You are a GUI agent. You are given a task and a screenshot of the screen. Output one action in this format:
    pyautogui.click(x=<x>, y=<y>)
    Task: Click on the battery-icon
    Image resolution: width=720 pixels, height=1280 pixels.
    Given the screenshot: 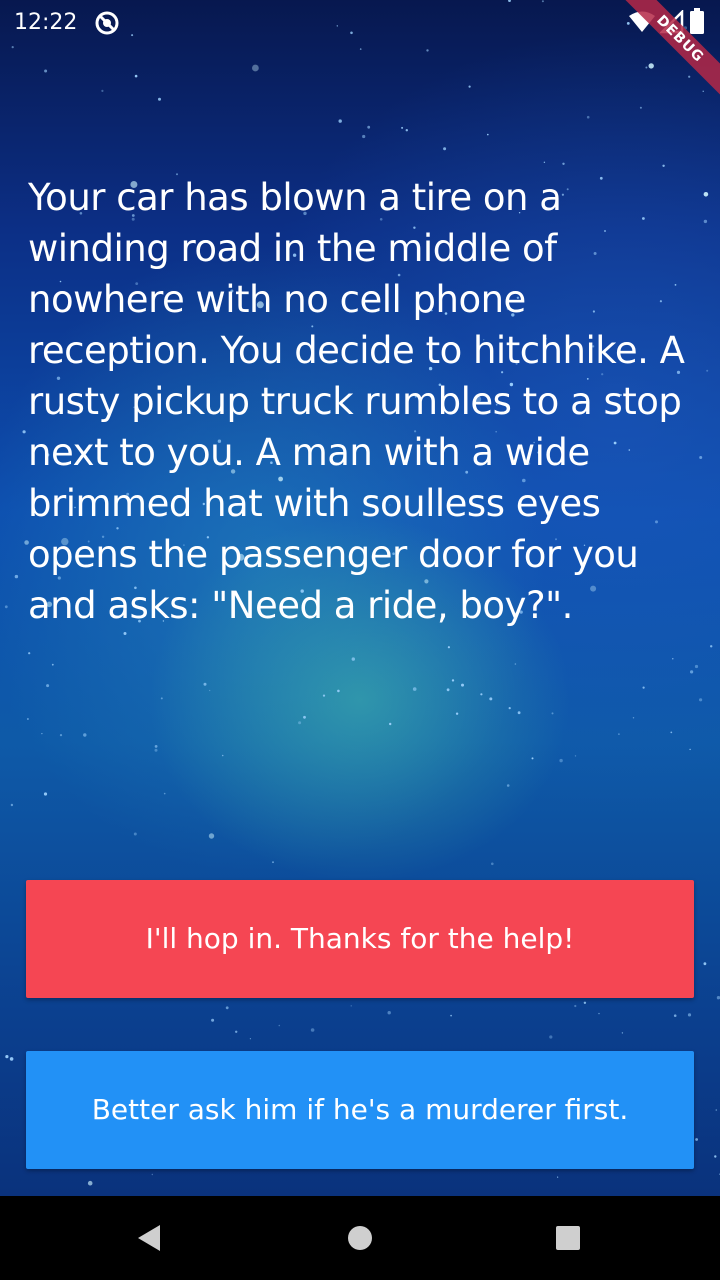 What is the action you would take?
    pyautogui.click(x=697, y=21)
    